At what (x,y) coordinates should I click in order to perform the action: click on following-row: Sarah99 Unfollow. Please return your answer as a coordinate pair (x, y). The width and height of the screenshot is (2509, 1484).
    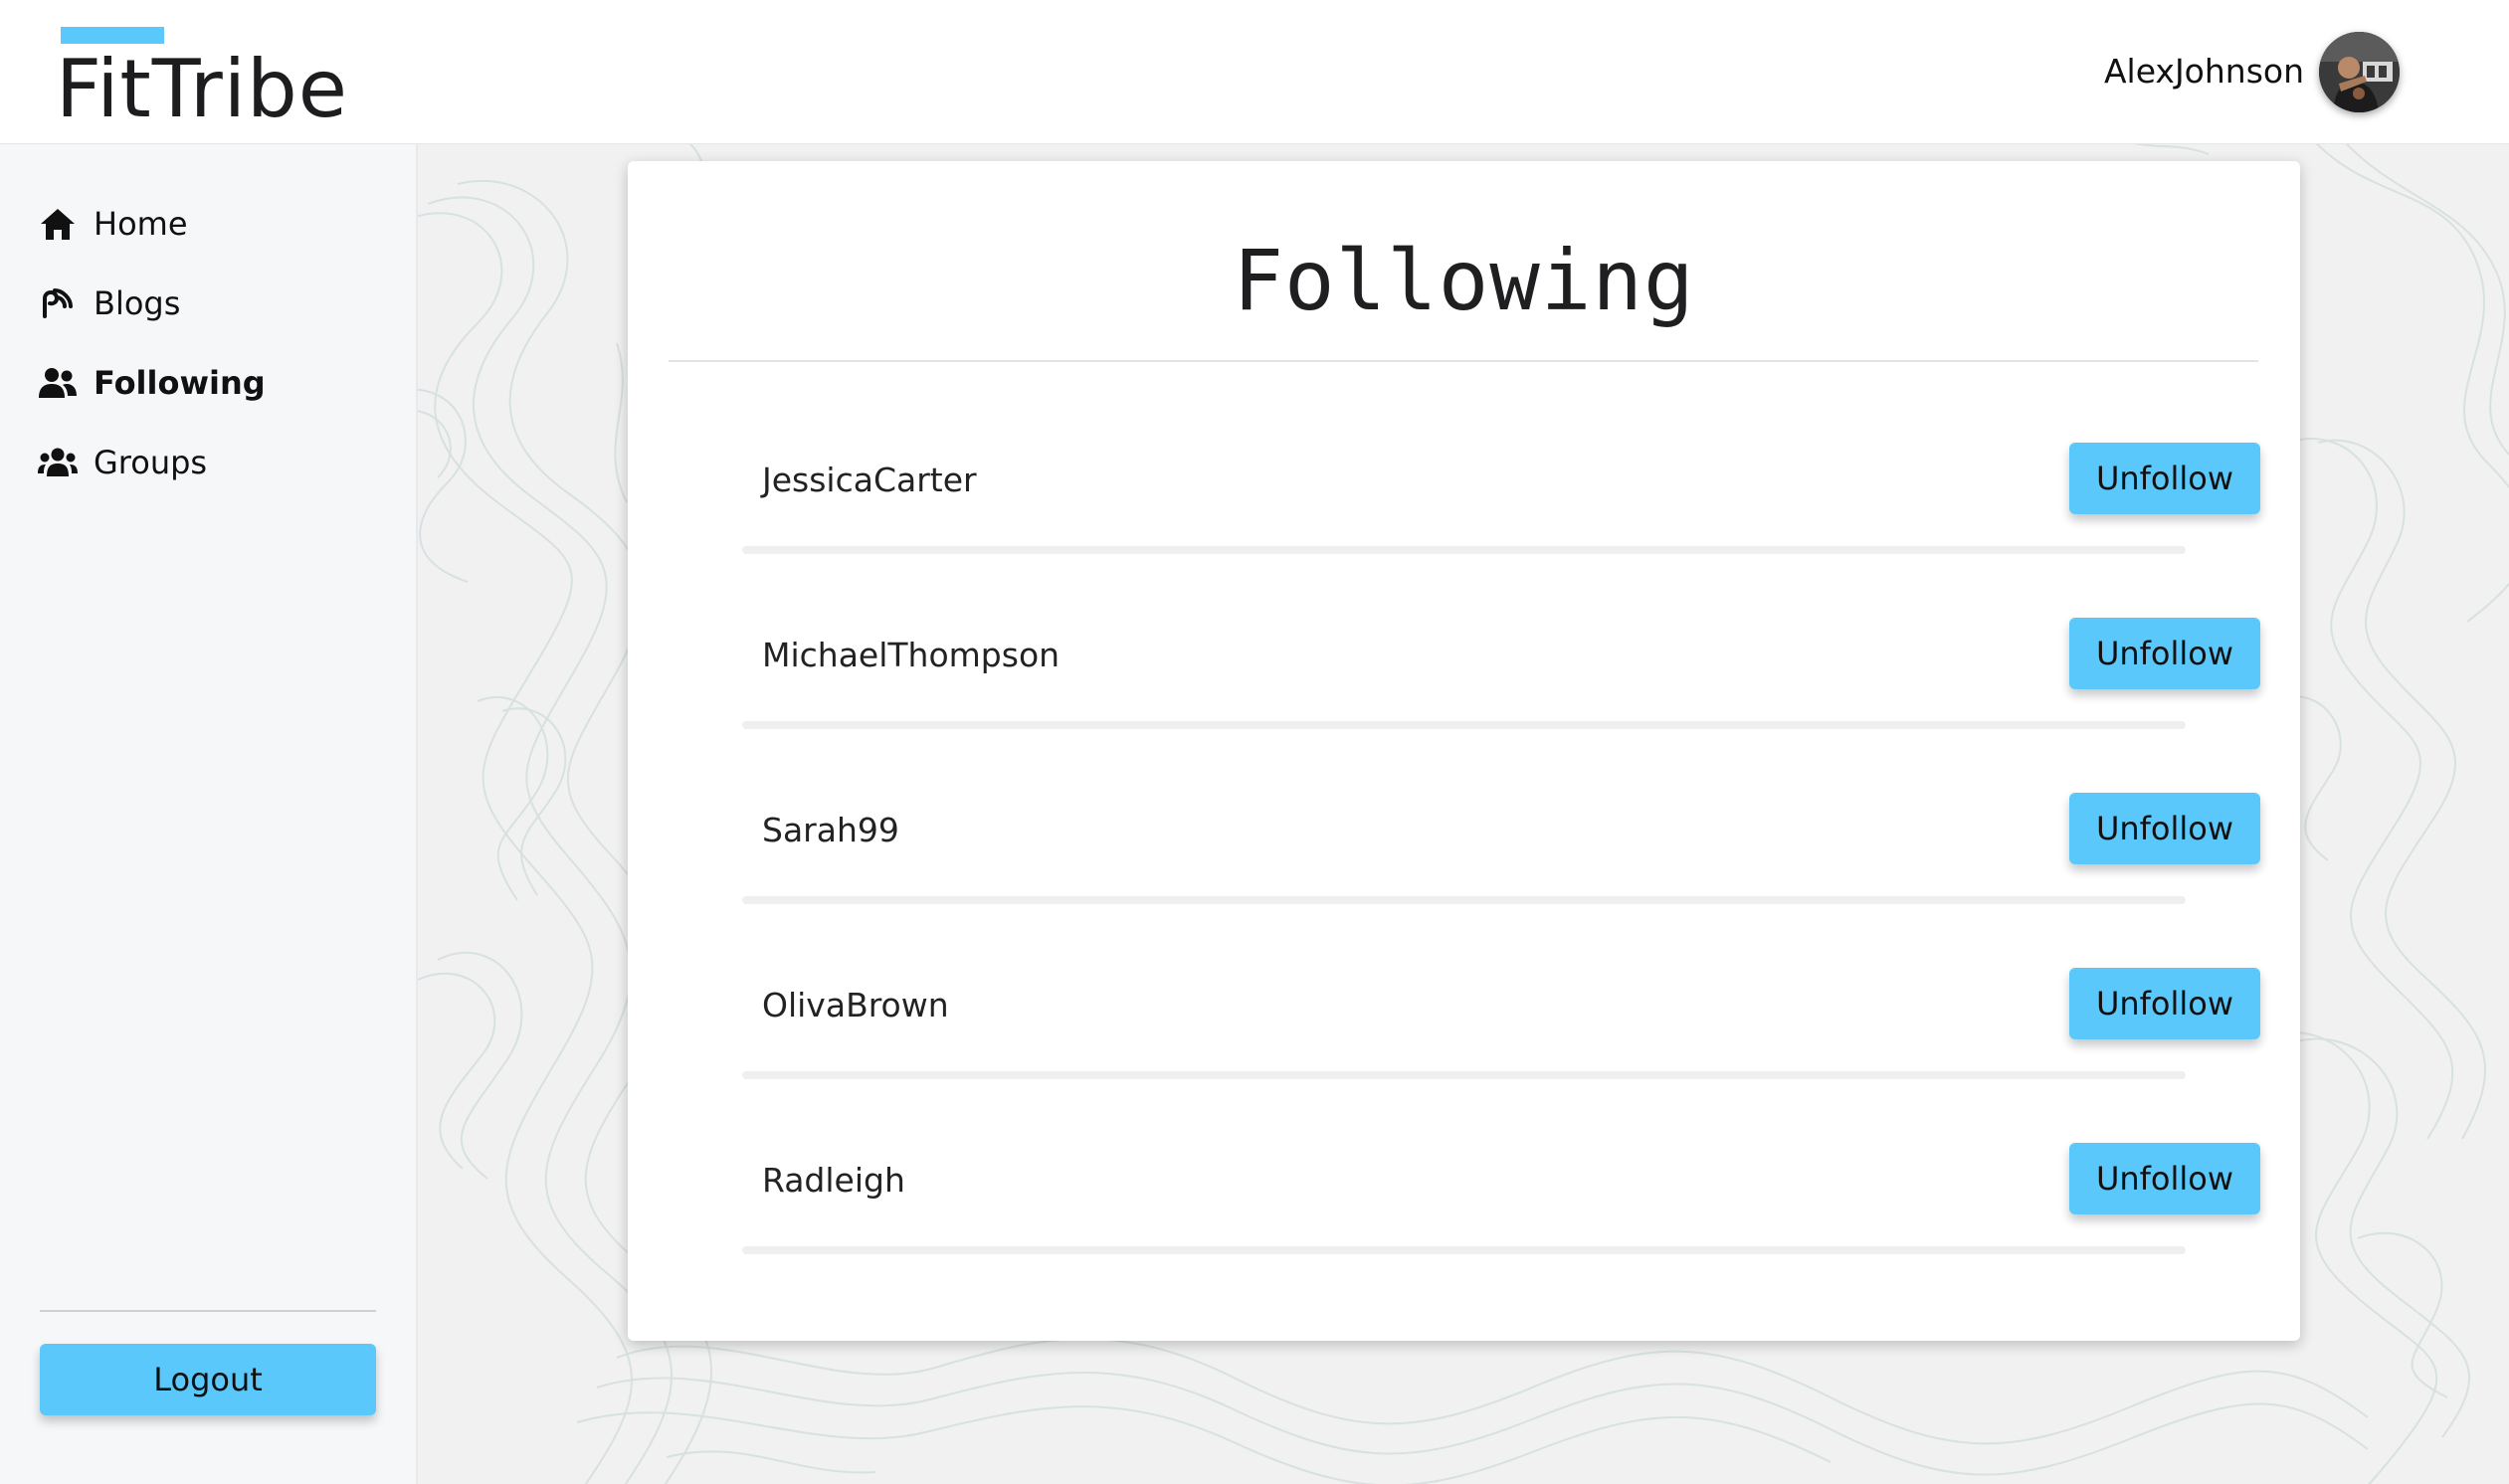
    Looking at the image, I should click on (1464, 863).